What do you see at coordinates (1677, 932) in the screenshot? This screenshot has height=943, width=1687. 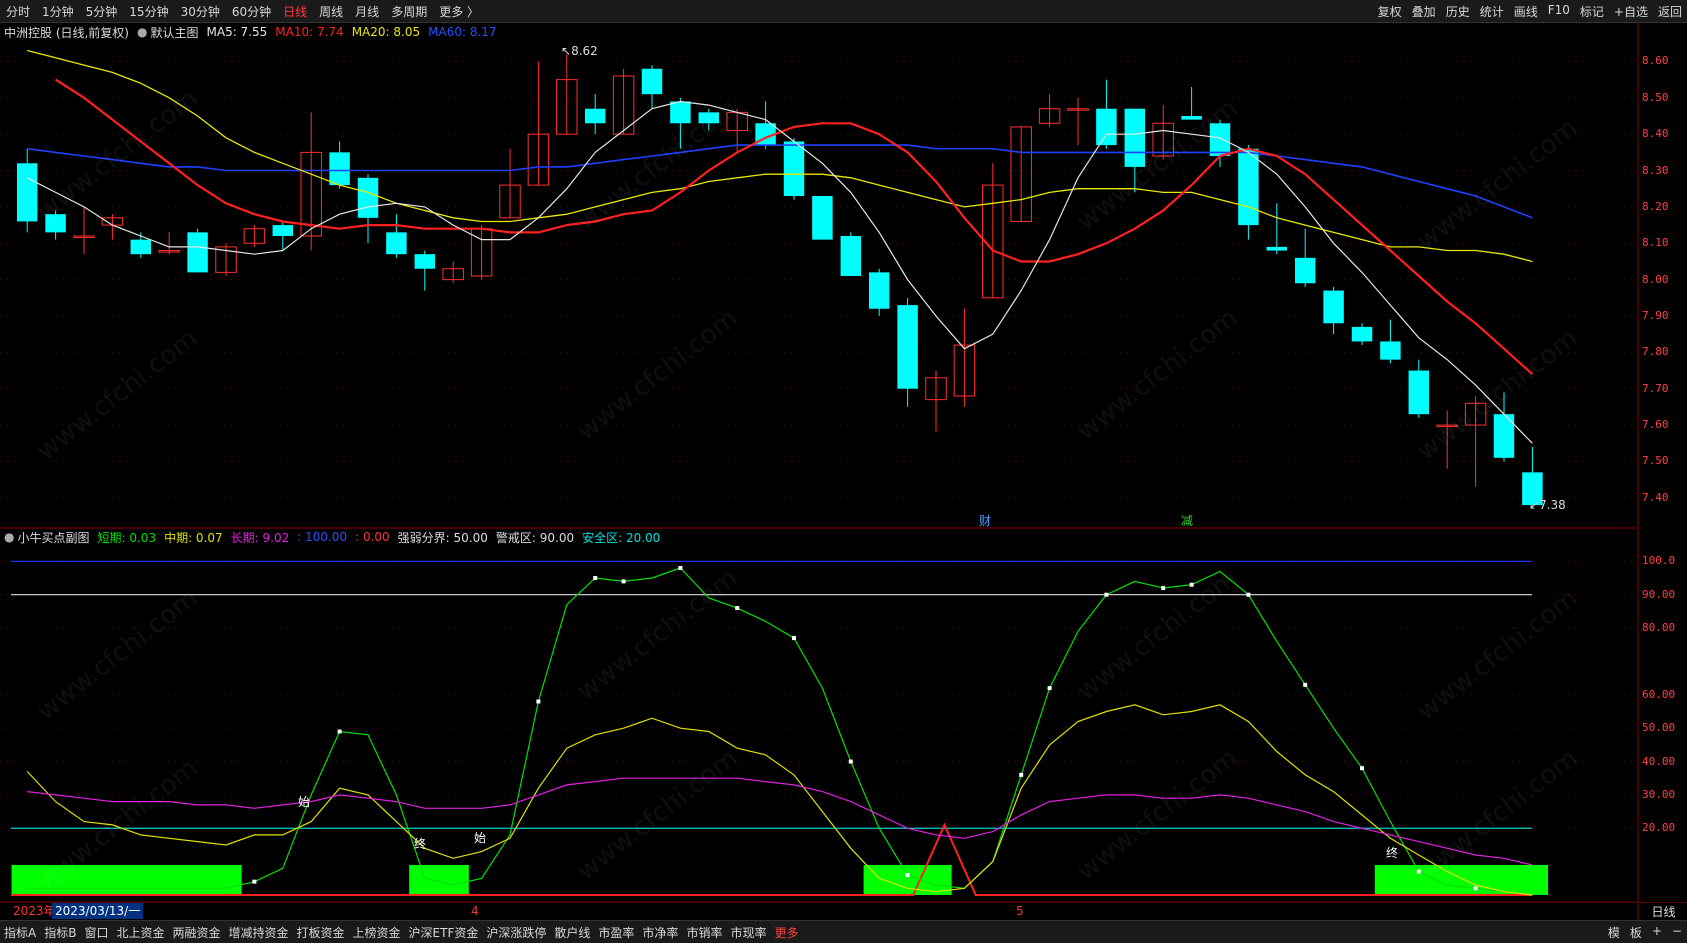 I see `bottom-tool-3: −` at bounding box center [1677, 932].